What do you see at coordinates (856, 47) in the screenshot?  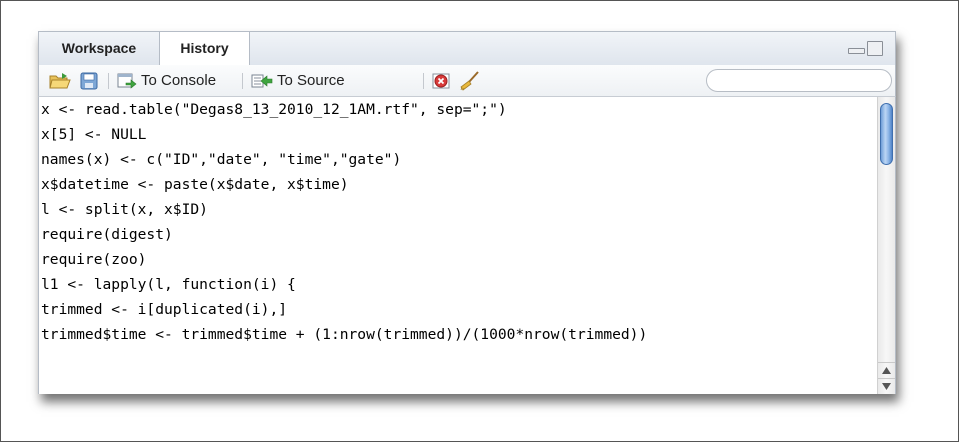 I see `minimize-pane-button` at bounding box center [856, 47].